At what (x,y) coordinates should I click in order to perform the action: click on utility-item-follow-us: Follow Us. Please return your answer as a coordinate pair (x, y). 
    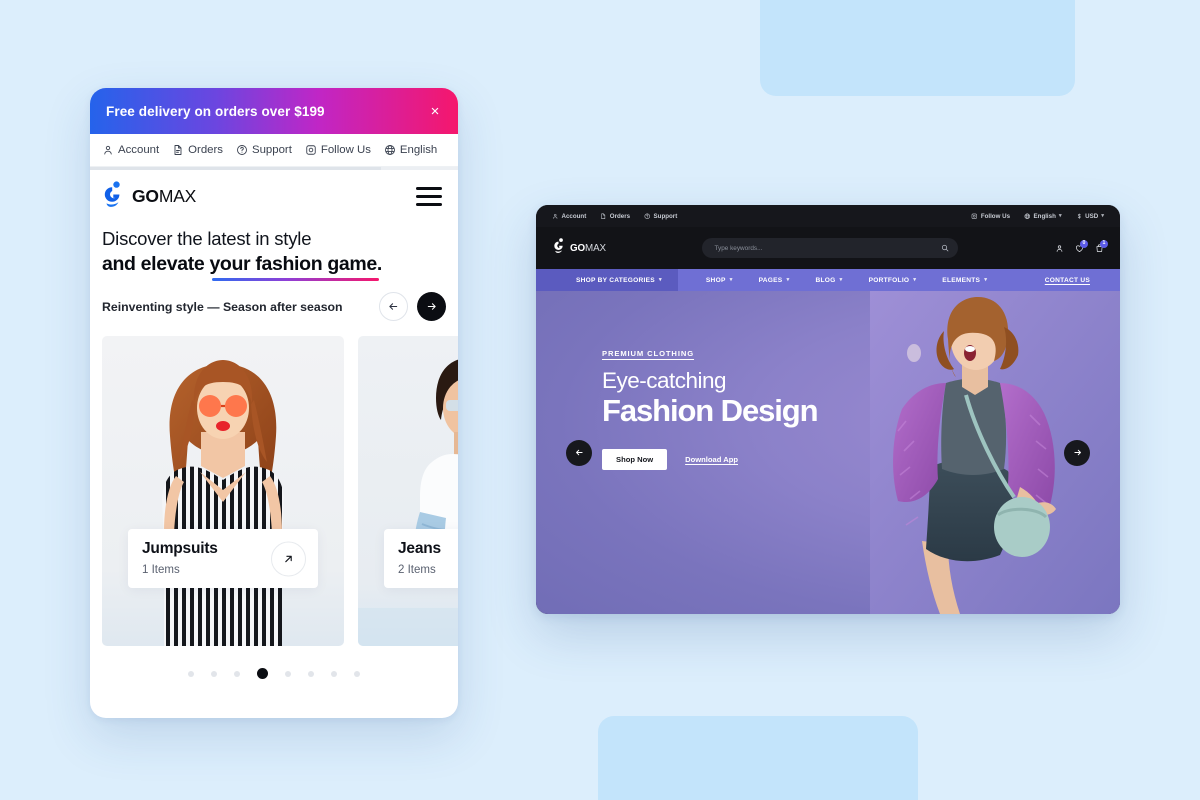
    Looking at the image, I should click on (338, 150).